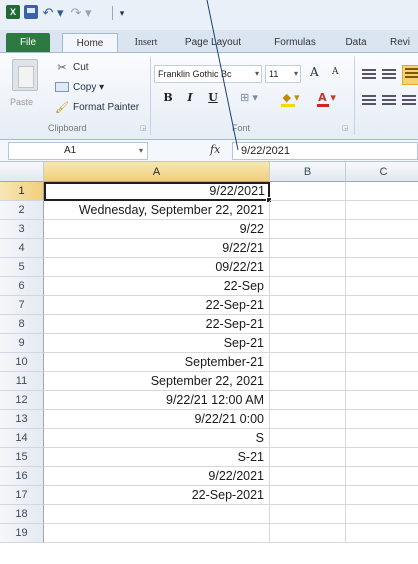 The width and height of the screenshot is (418, 564). Describe the element at coordinates (157, 400) in the screenshot. I see `cell-a: 9/22/21 12:00 AM` at that location.